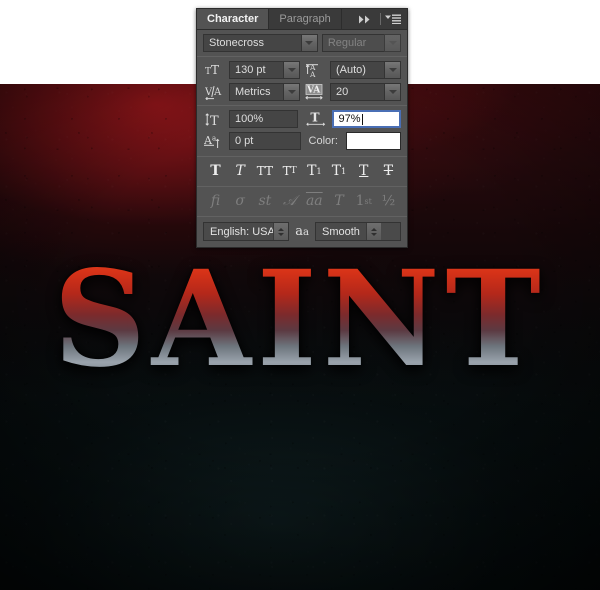 The width and height of the screenshot is (600, 590). I want to click on color-label: Color:, so click(323, 141).